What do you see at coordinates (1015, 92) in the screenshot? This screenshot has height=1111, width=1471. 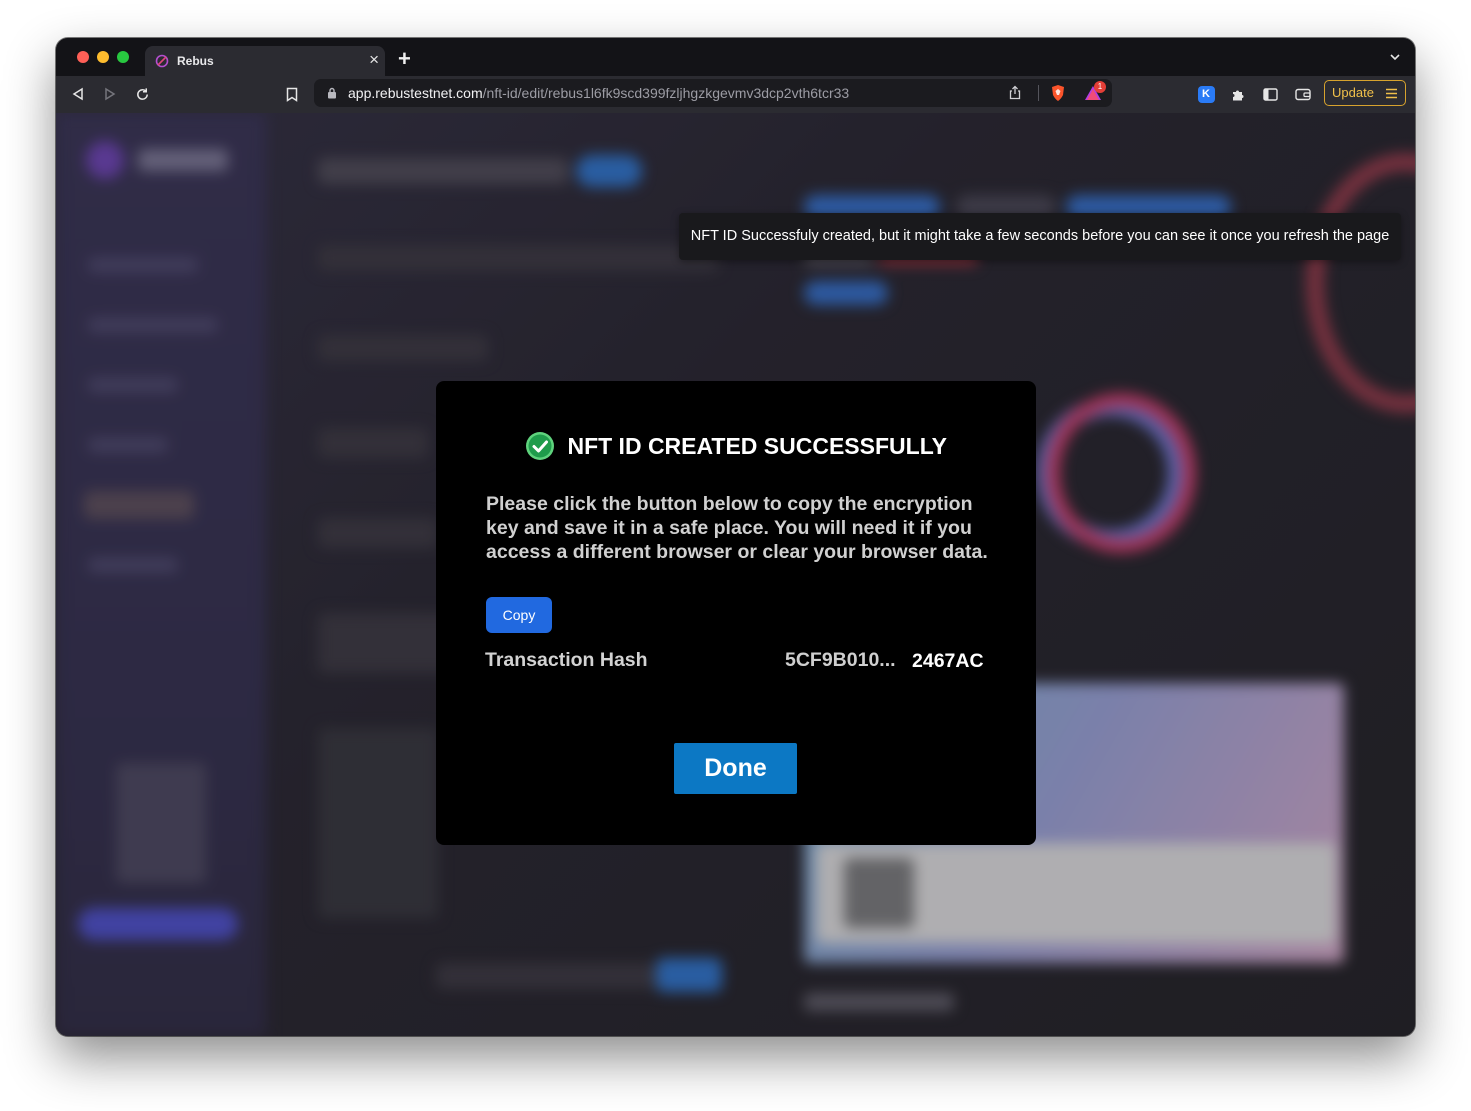 I see `share-icon` at bounding box center [1015, 92].